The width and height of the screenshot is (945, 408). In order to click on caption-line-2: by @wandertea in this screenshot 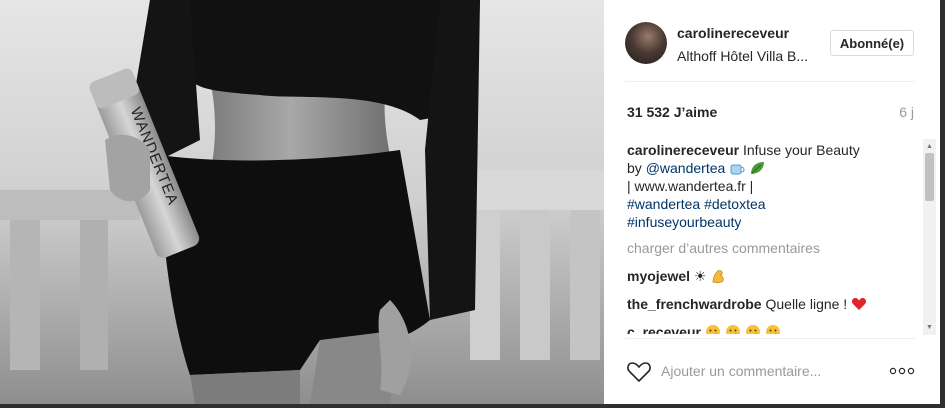, I will do `click(775, 168)`.